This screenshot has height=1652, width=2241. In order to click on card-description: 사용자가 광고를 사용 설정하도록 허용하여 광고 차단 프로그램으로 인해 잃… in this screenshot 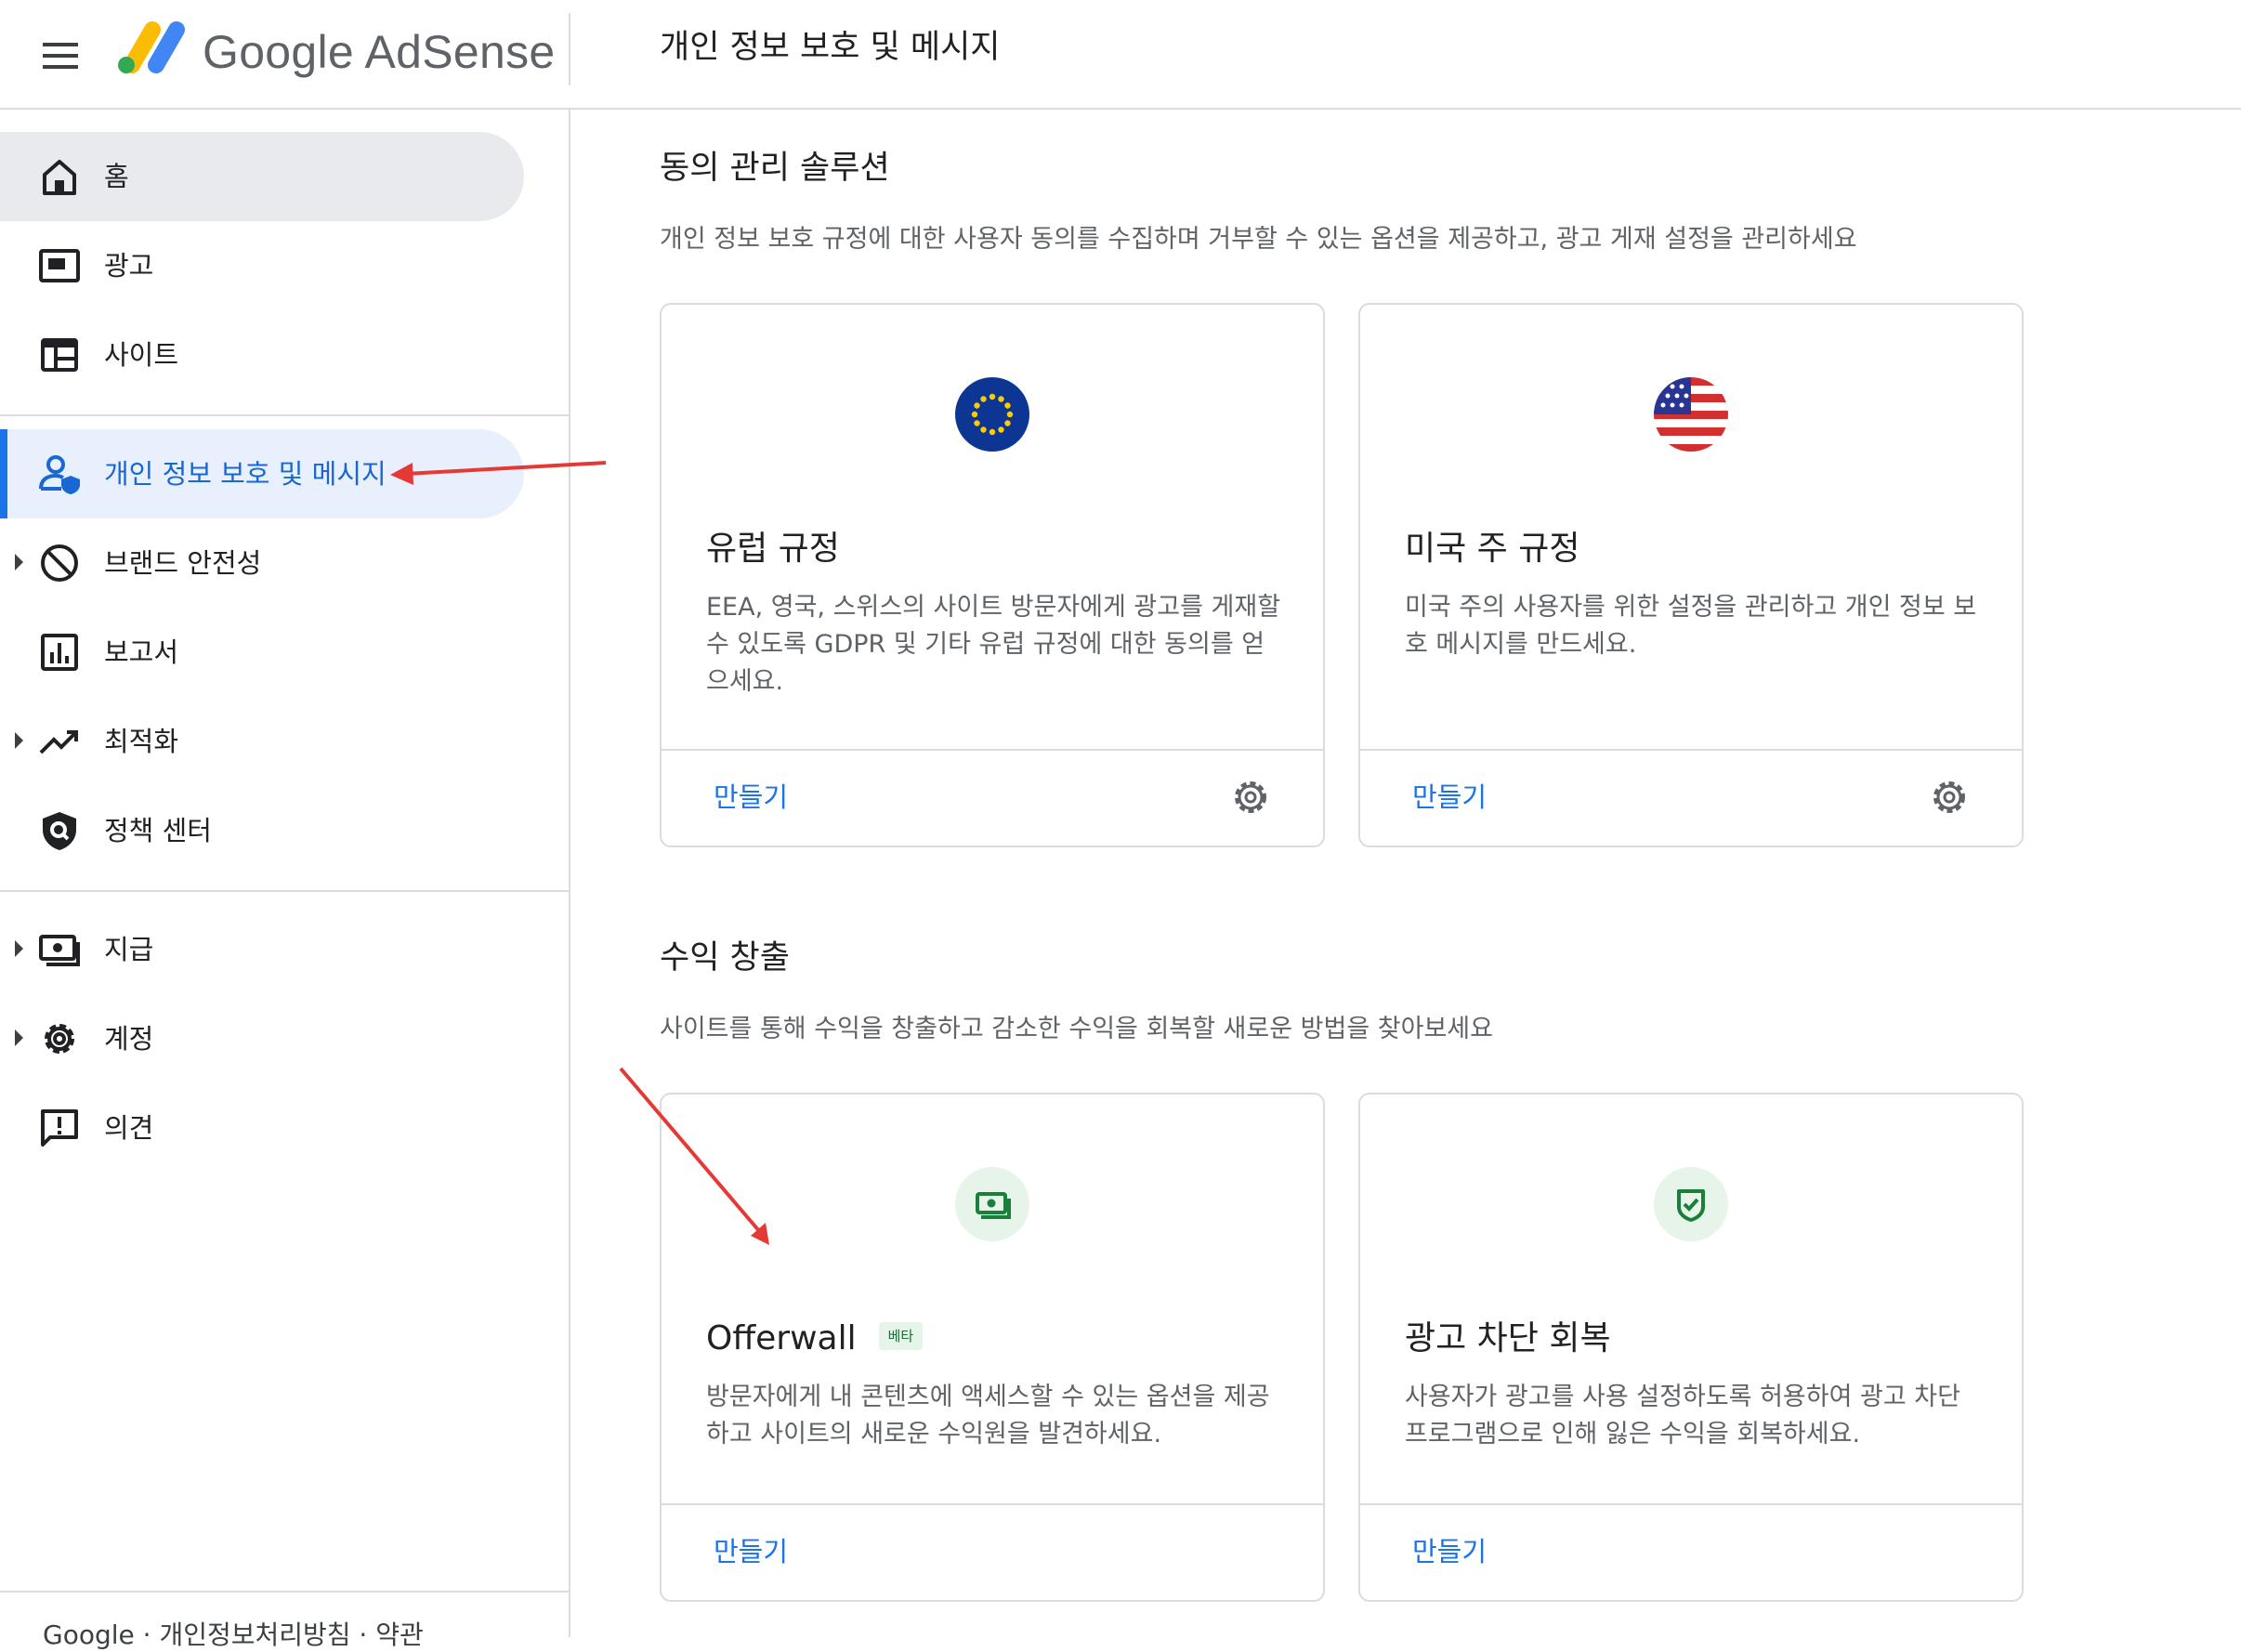, I will do `click(1682, 1416)`.